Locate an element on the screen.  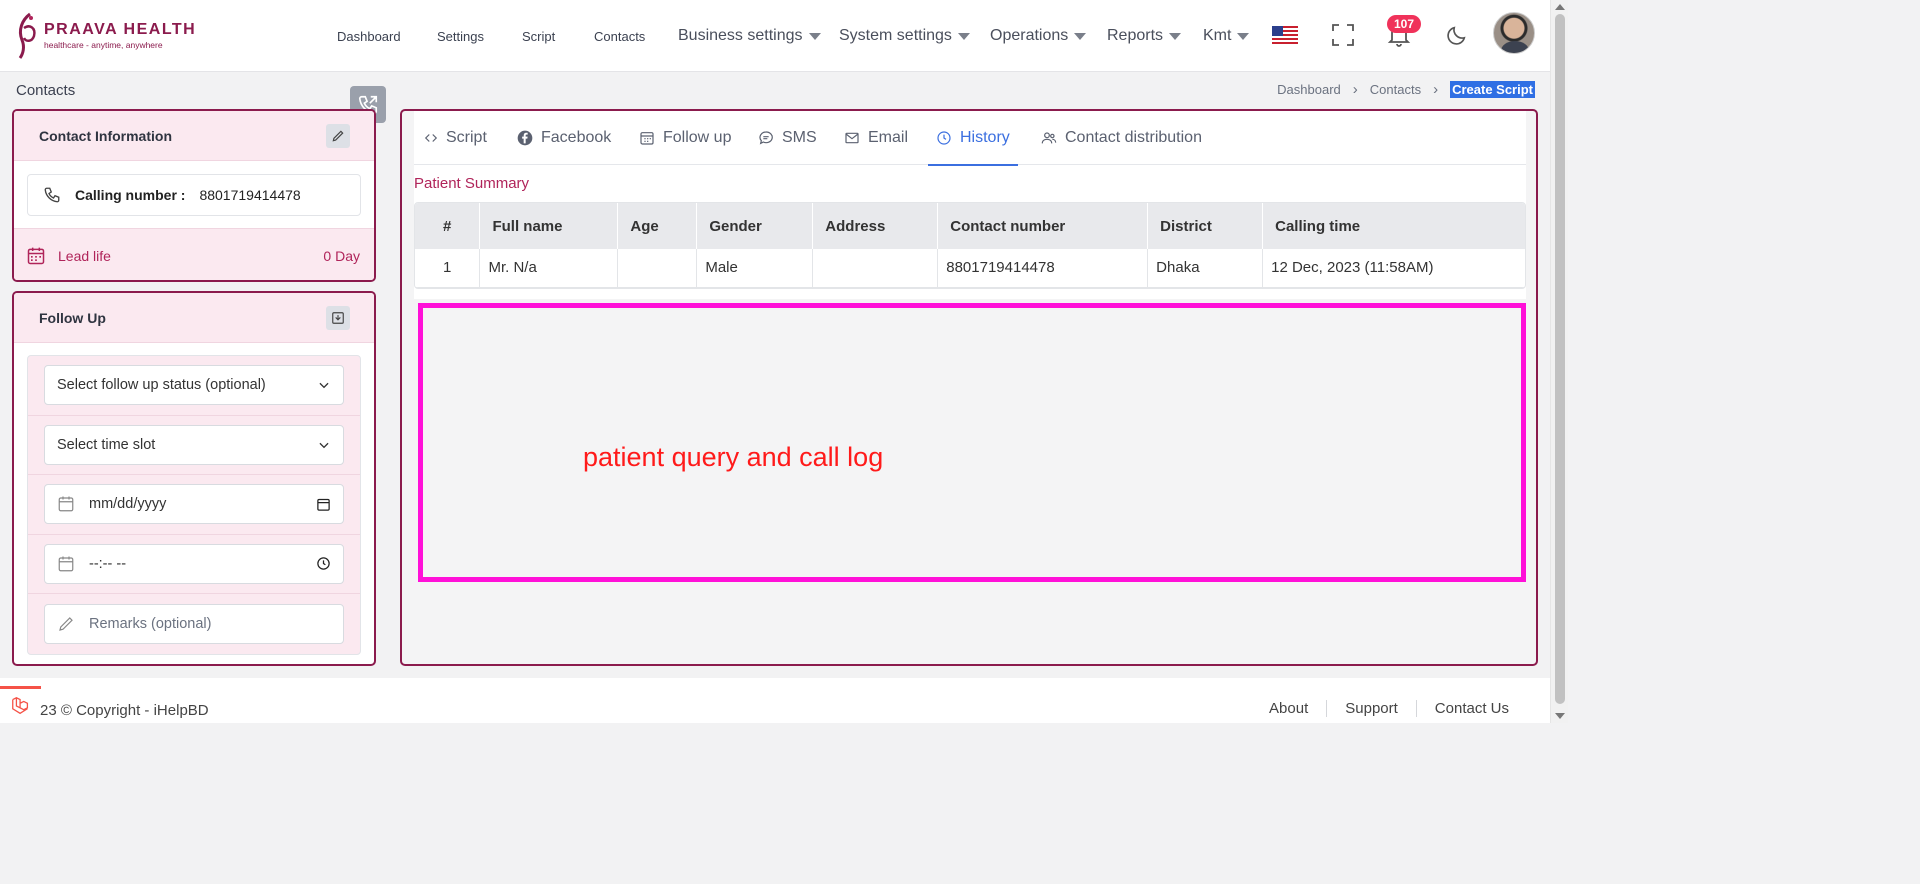
envelope-icon is located at coordinates (852, 138).